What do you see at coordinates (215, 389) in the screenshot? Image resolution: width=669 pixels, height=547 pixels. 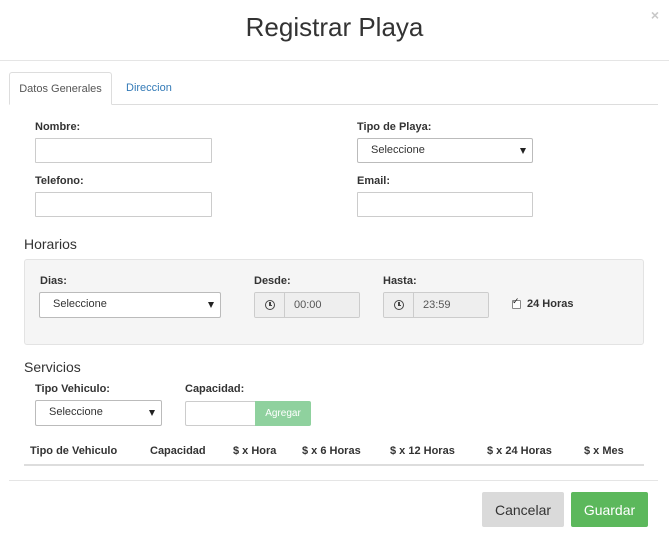 I see `capacidad-label: Capacidad:` at bounding box center [215, 389].